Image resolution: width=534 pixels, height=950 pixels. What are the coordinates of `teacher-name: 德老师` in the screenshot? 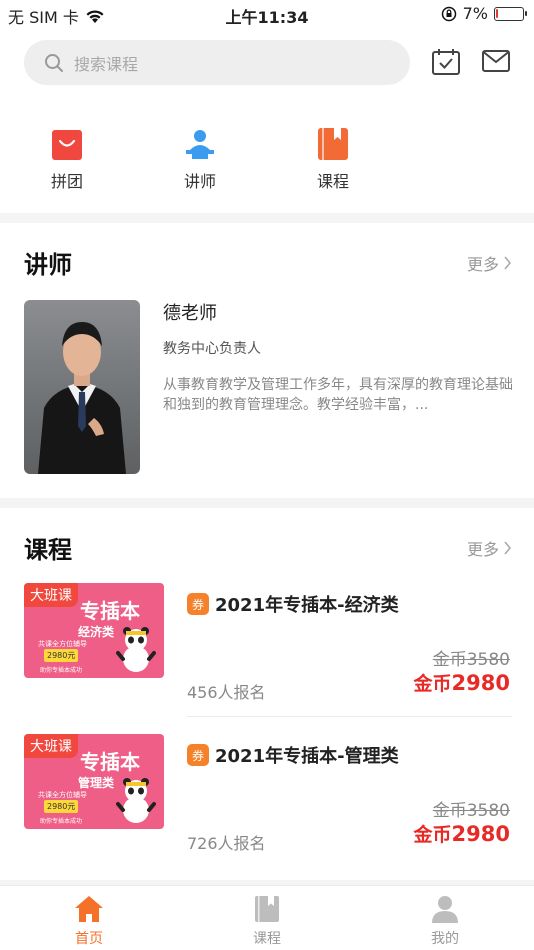 It's located at (190, 312).